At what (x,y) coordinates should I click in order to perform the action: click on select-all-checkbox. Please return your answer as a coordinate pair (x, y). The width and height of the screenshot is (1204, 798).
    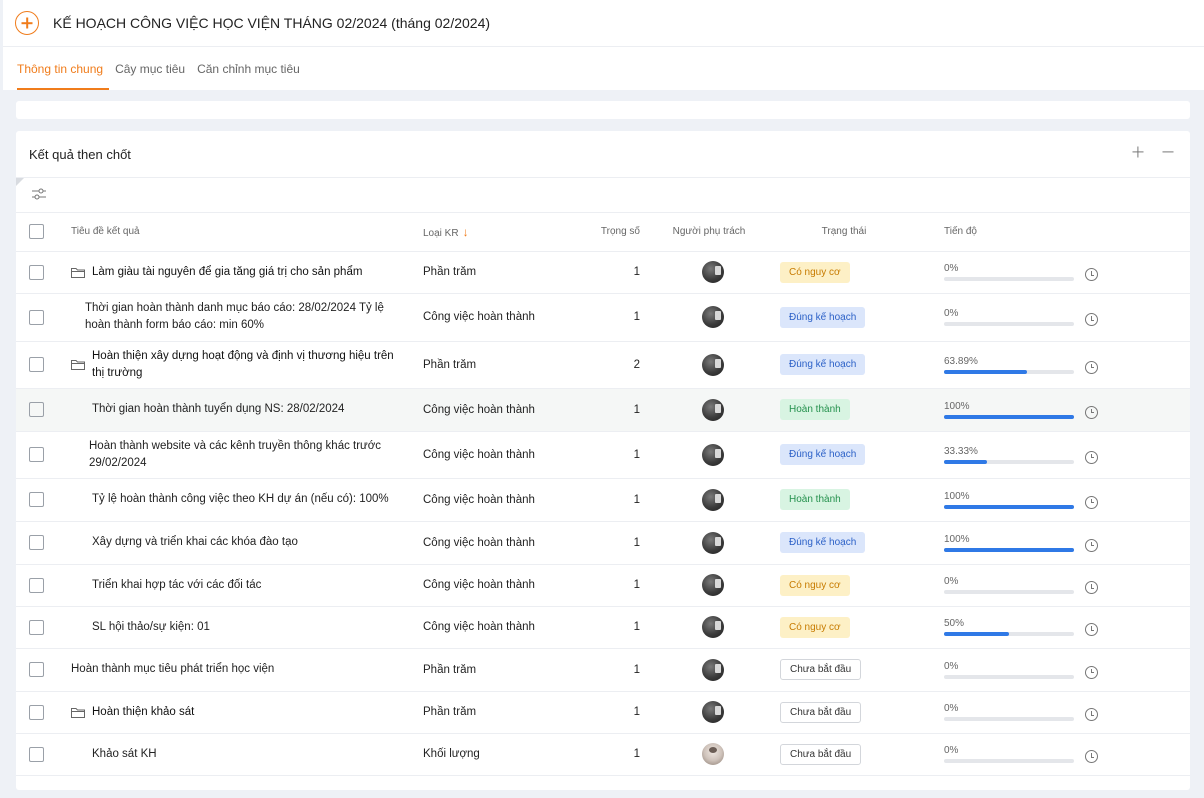
    Looking at the image, I should click on (36, 232).